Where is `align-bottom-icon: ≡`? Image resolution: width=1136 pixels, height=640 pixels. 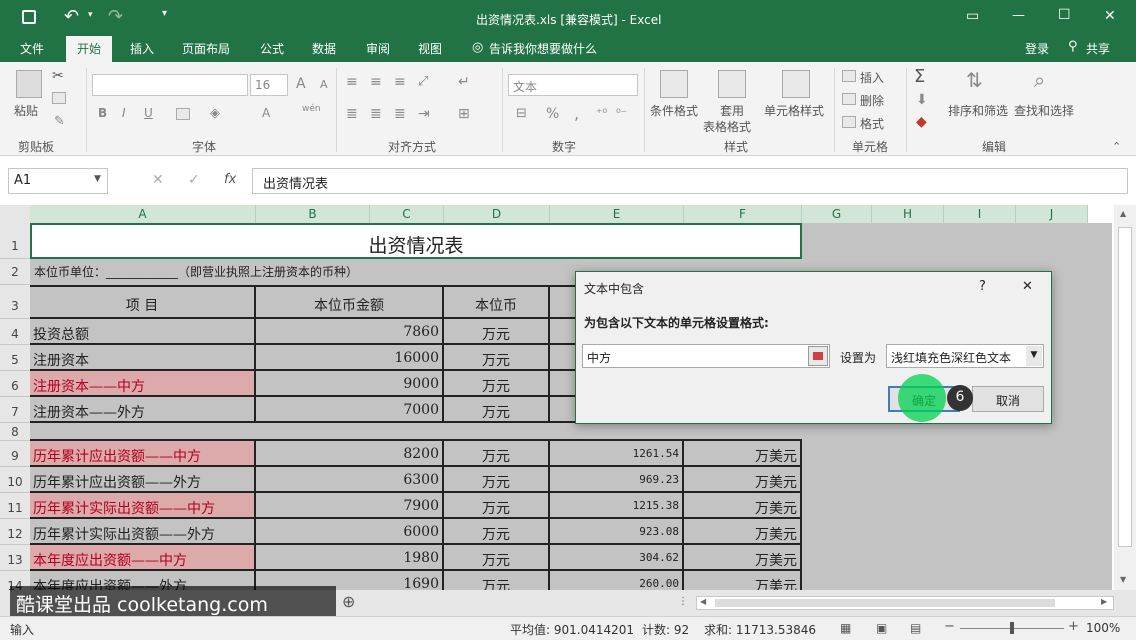
align-bottom-icon: ≡ is located at coordinates (400, 82).